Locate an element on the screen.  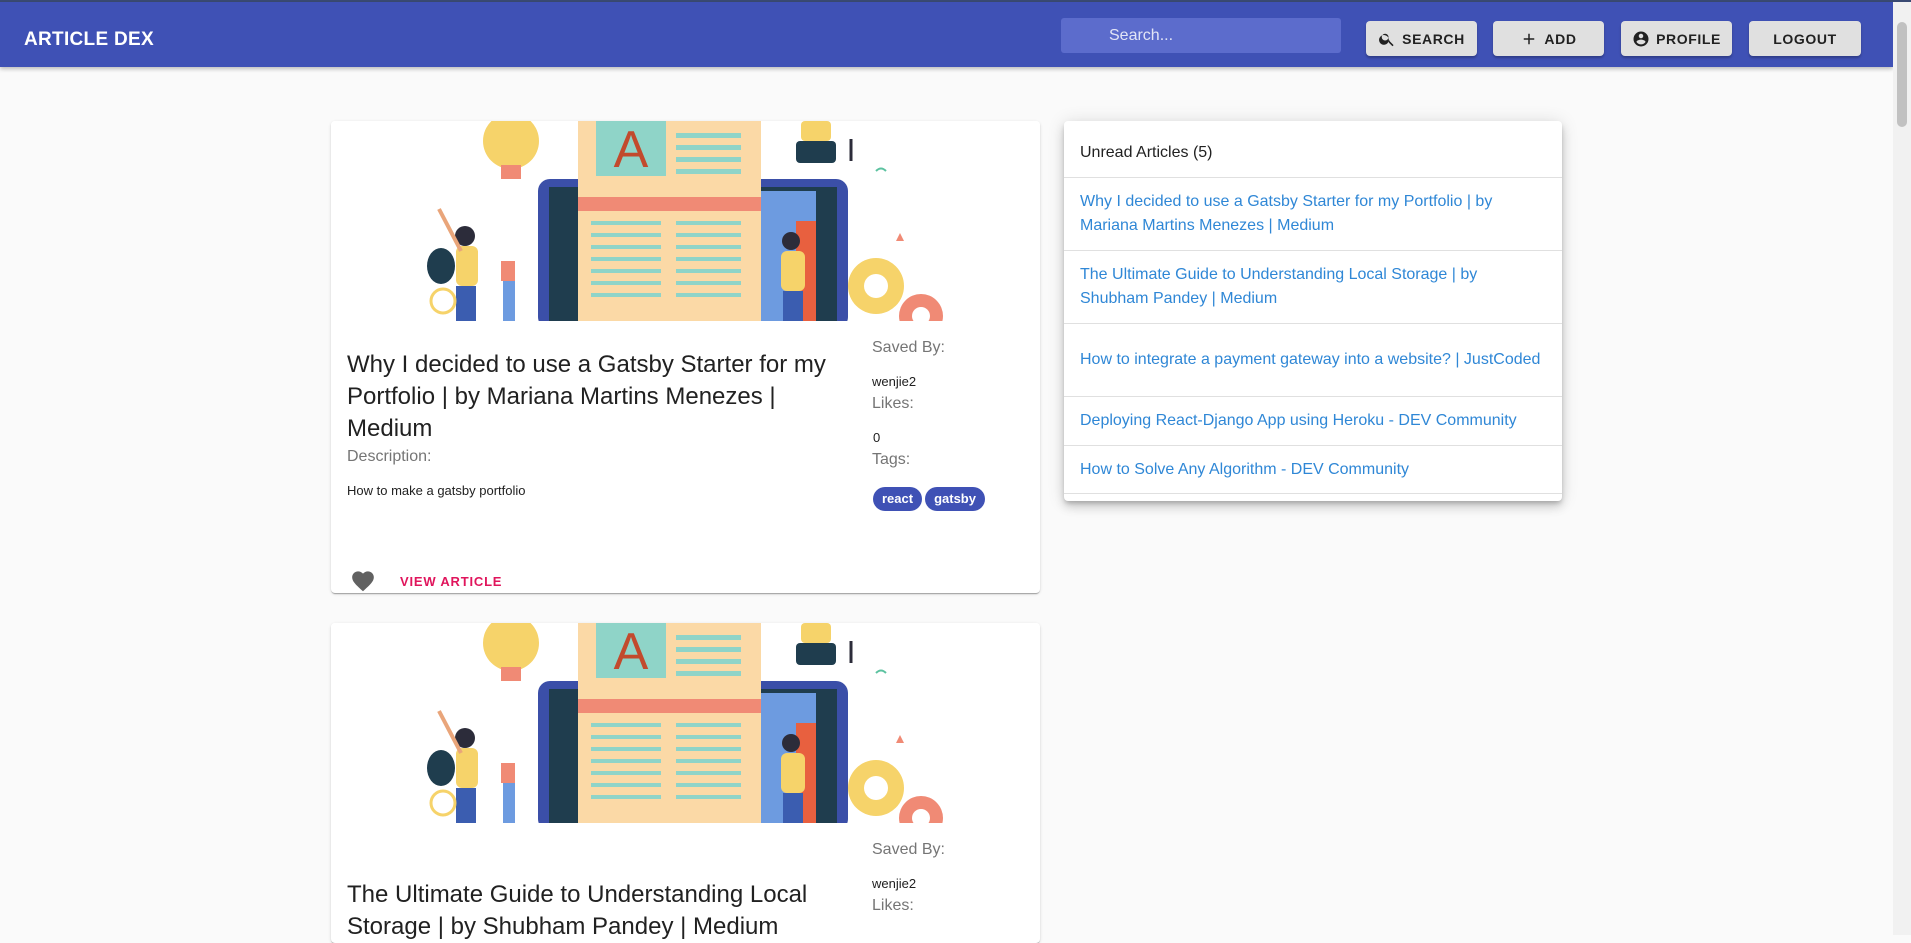
tag-chip: react is located at coordinates (898, 499).